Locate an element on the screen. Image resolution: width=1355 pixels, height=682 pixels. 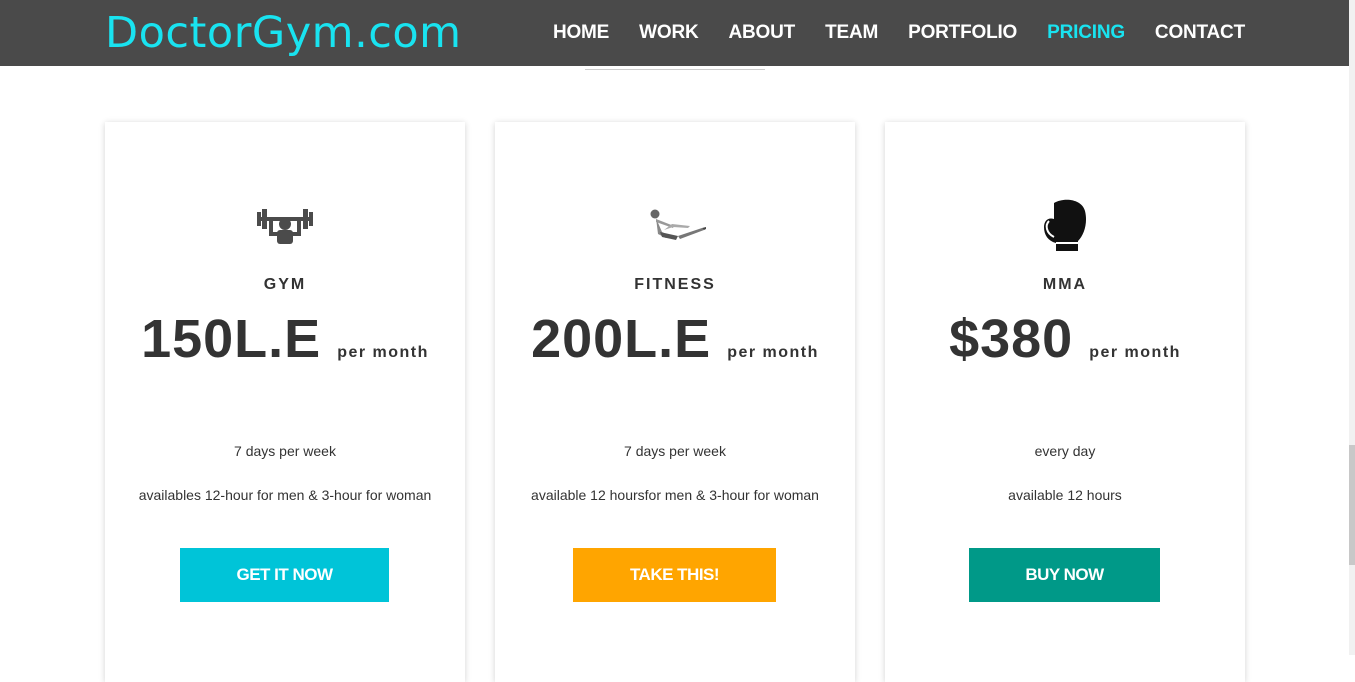
take-this-button: TAKE THIS! is located at coordinates (674, 575).